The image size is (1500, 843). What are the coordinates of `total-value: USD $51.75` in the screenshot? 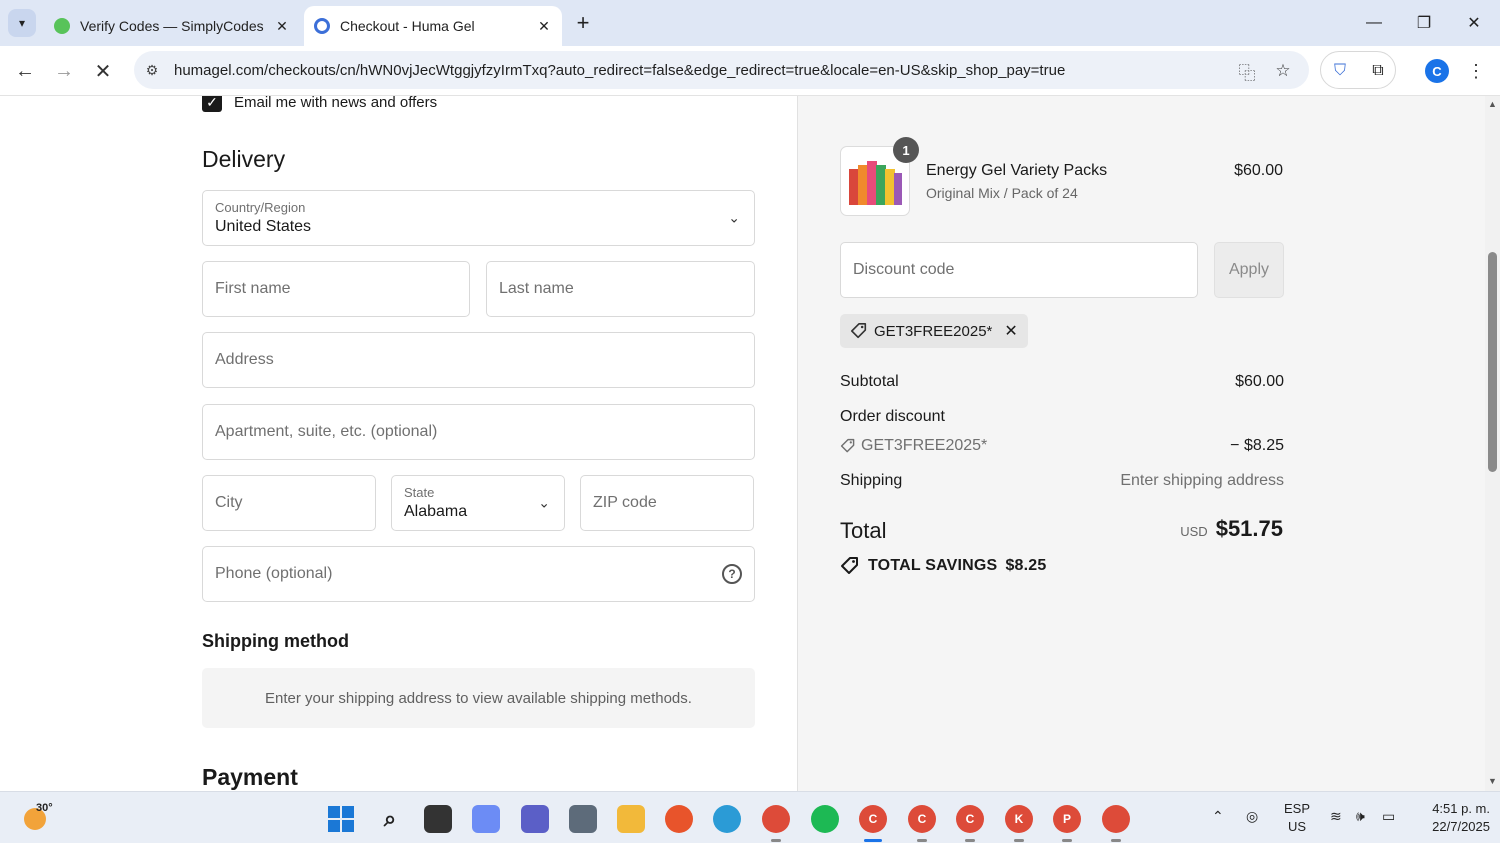 It's located at (1231, 529).